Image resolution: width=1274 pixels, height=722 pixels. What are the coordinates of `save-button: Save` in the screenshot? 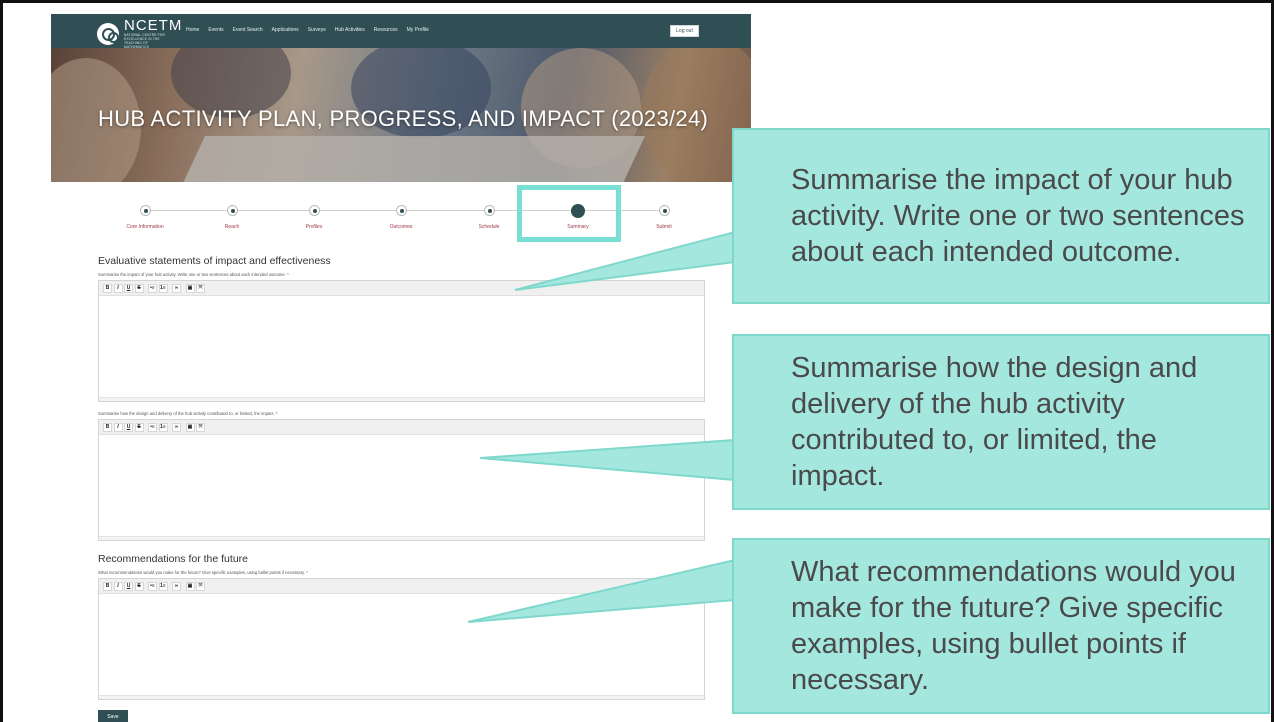 It's located at (113, 716).